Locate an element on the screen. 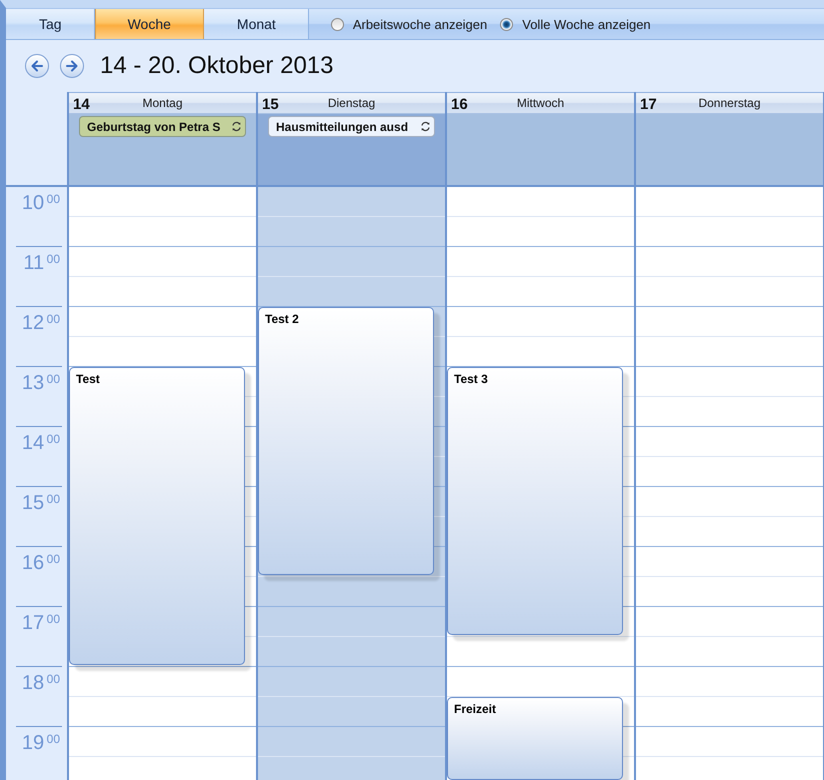 The width and height of the screenshot is (824, 780). next-button is located at coordinates (72, 66).